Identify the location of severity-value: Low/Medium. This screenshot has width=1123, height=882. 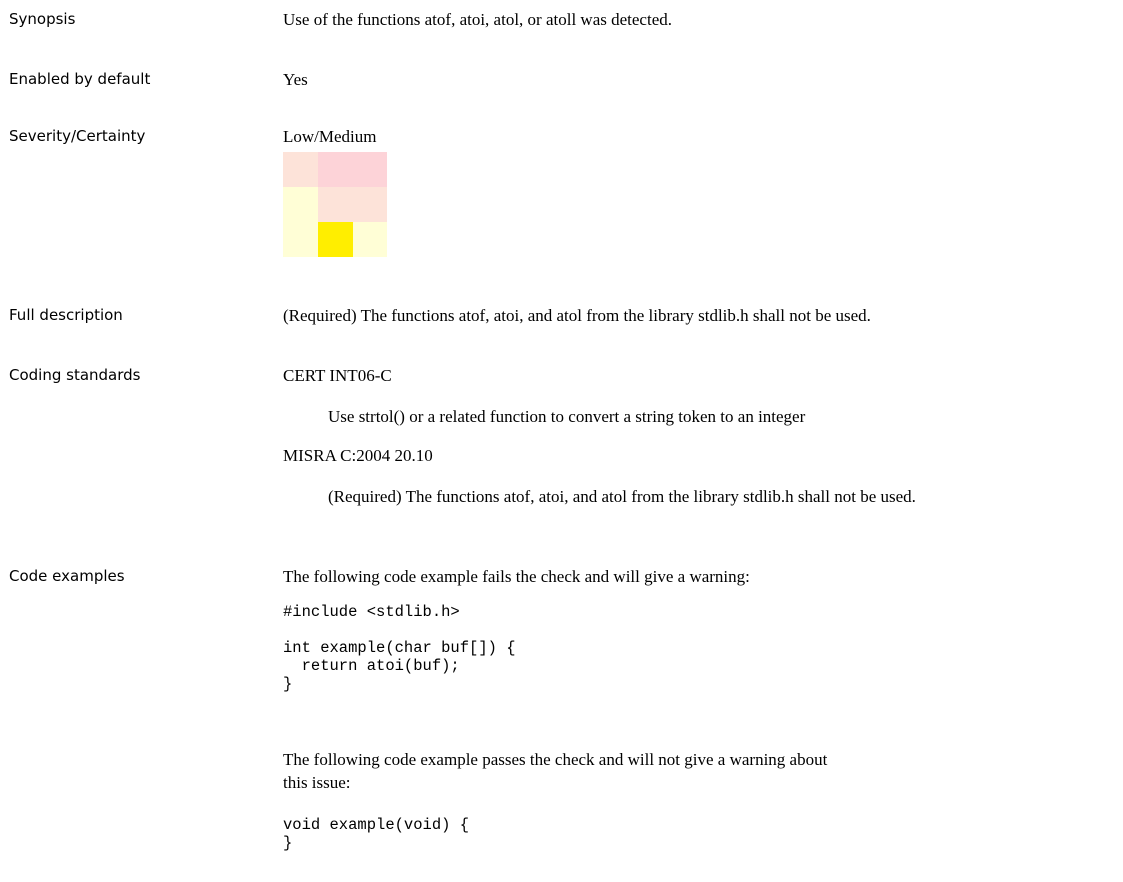
(330, 136).